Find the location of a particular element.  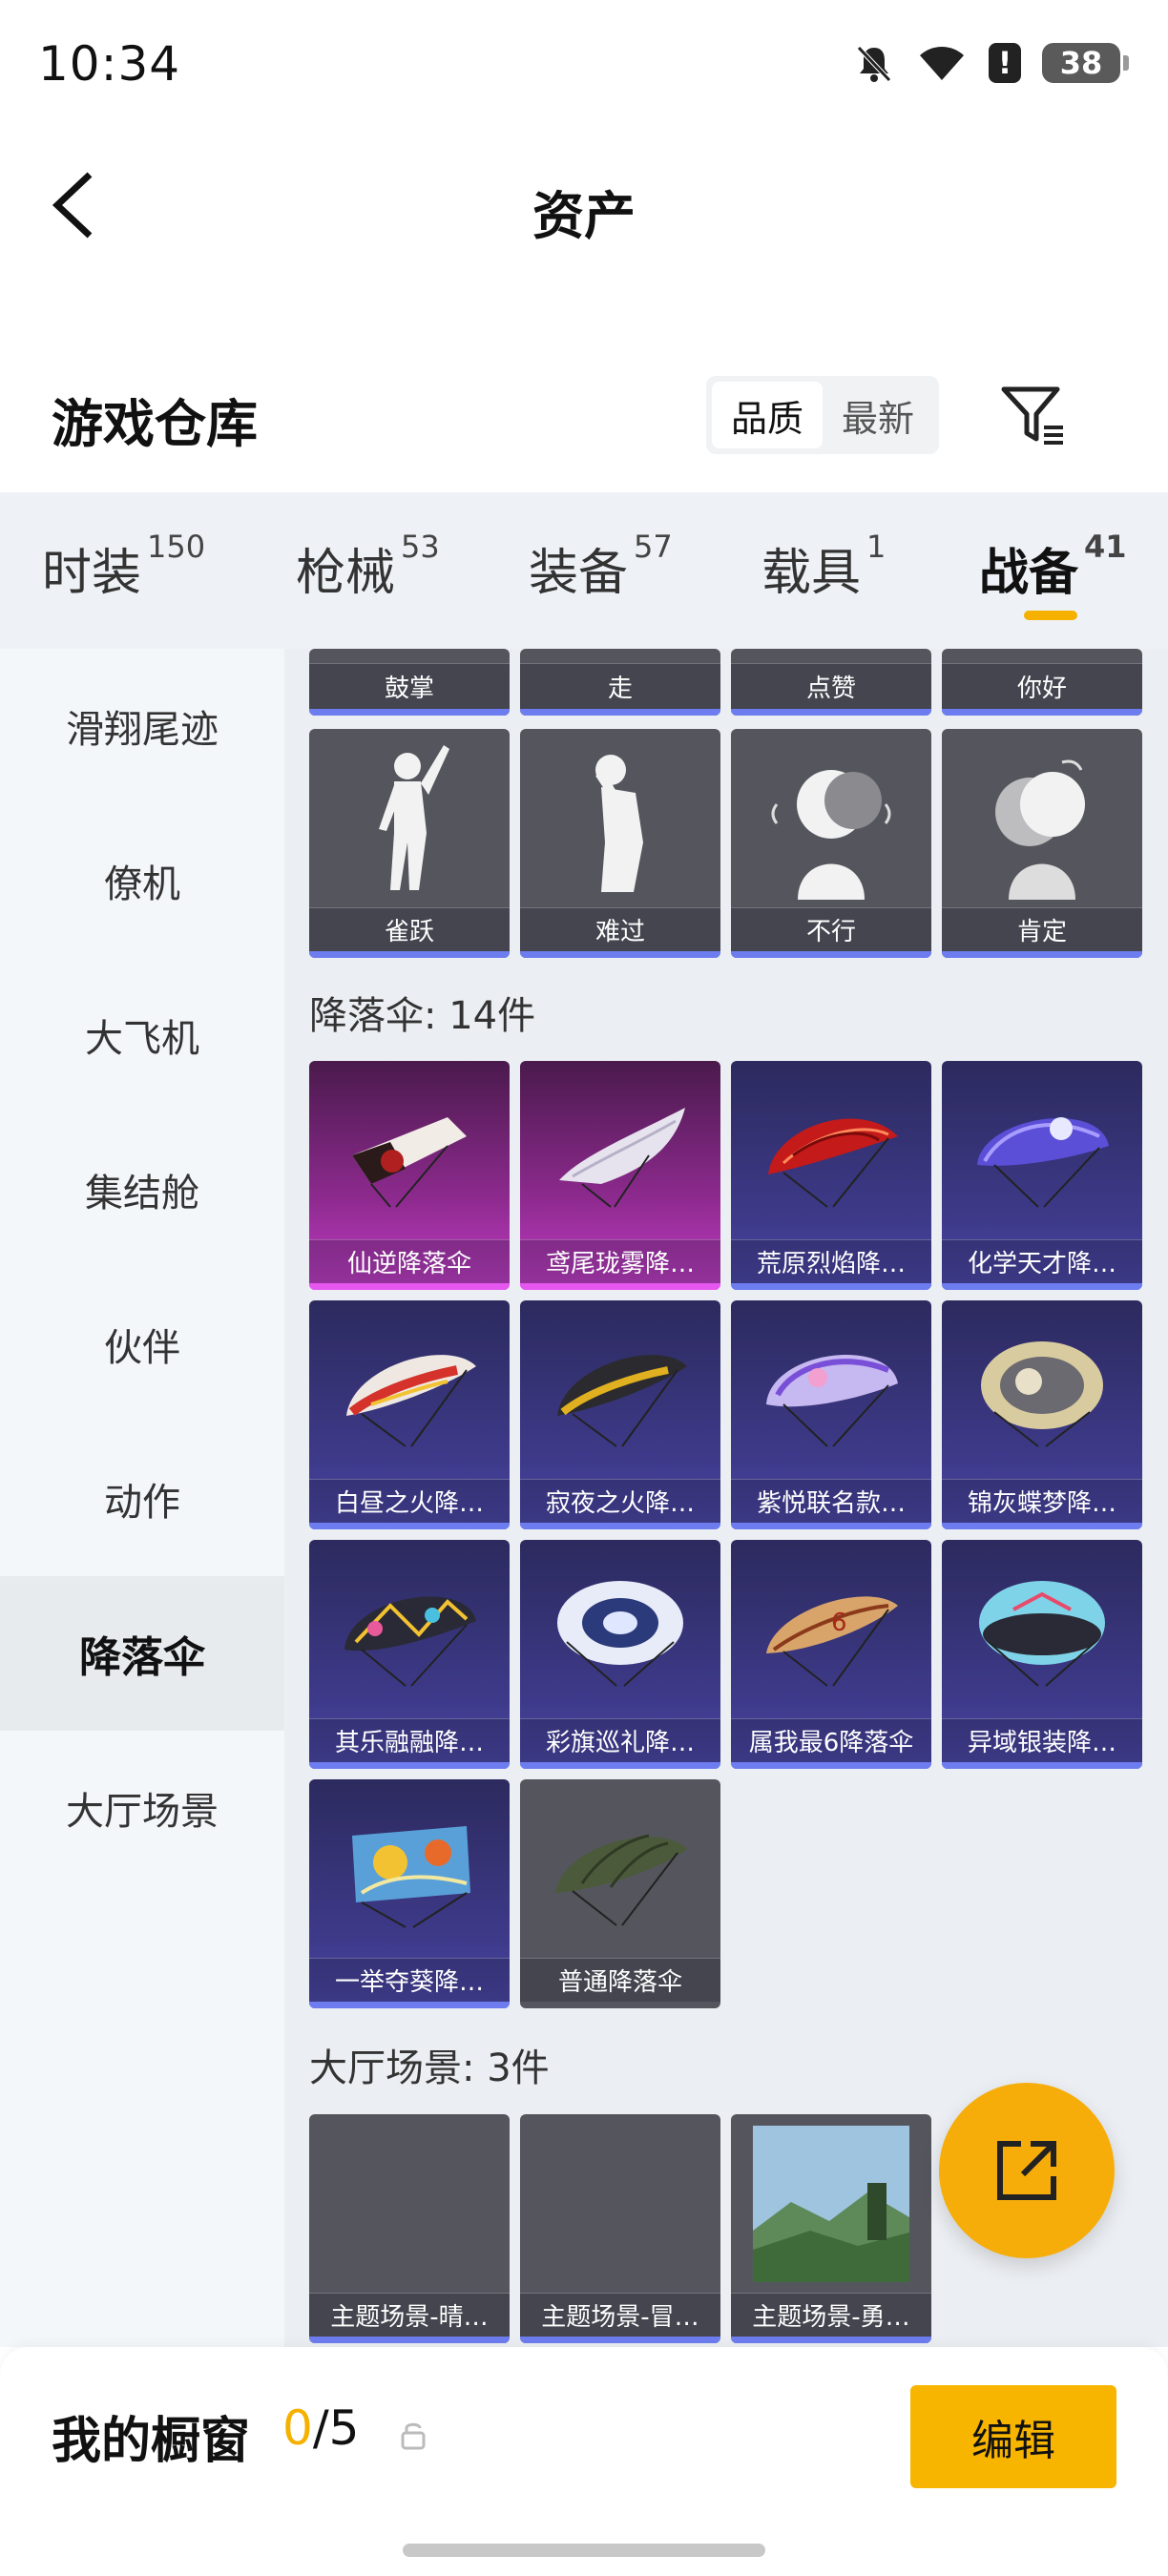

showcase-title: 我的橱窗 is located at coordinates (151, 2441).